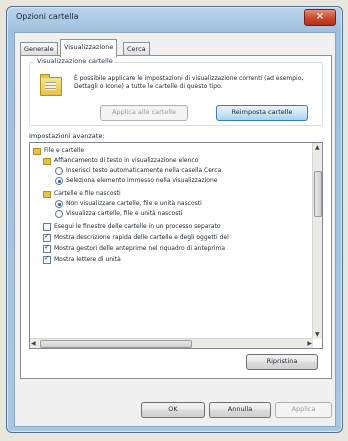 Image resolution: width=348 pixels, height=441 pixels. Describe the element at coordinates (240, 410) in the screenshot. I see `cancel-button: Annulla` at that location.